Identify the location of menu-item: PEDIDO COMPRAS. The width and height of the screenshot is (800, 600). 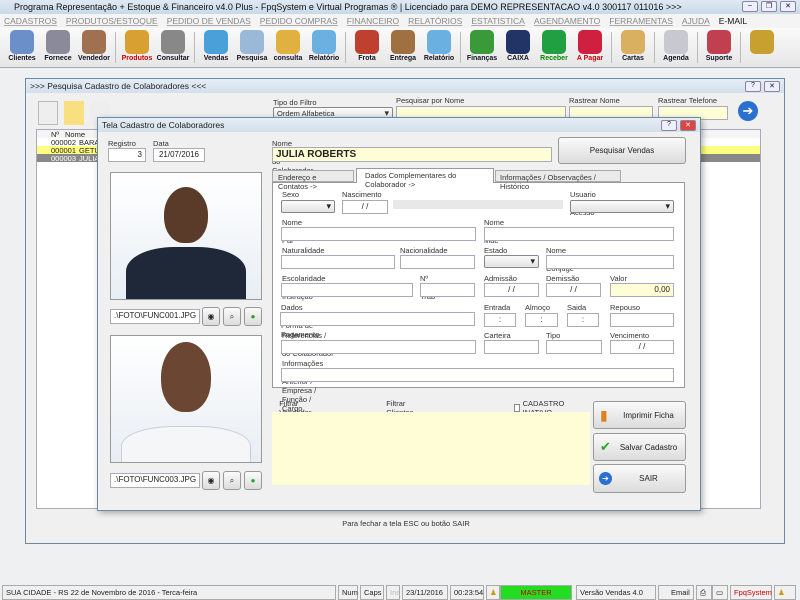
(299, 21).